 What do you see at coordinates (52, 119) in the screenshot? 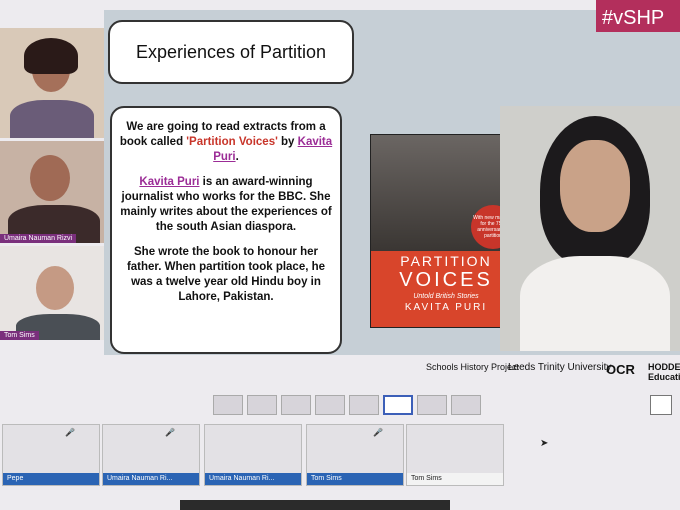
I see `speaker-body` at bounding box center [52, 119].